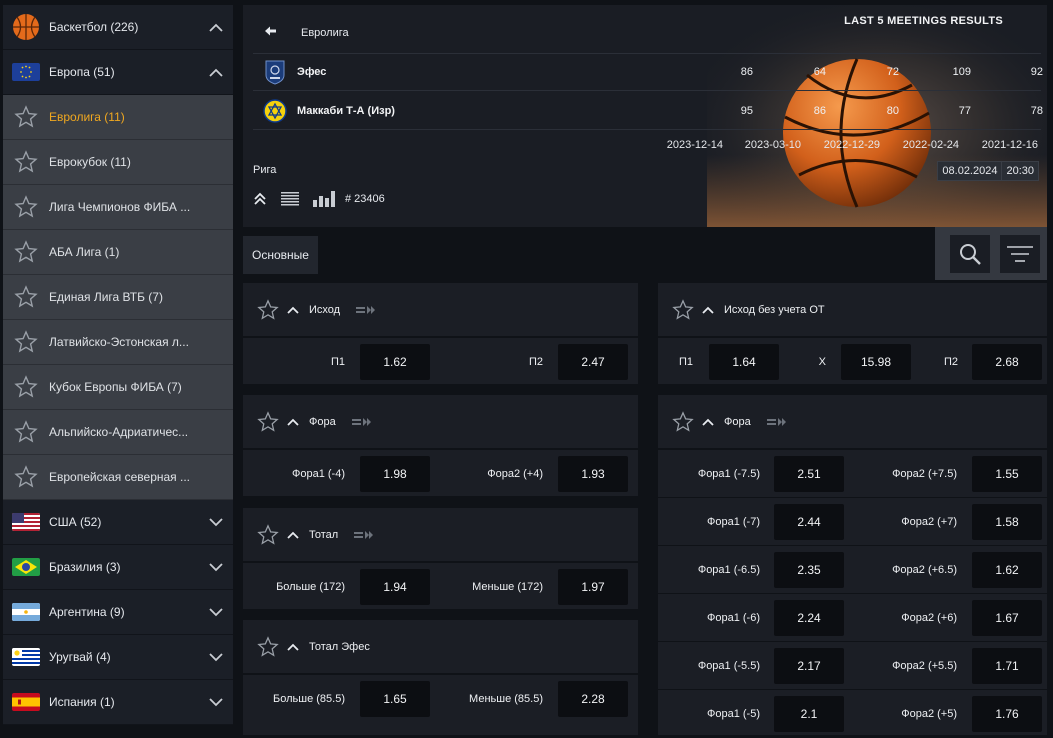 The image size is (1053, 738). Describe the element at coordinates (929, 522) in the screenshot. I see `selection-label: Фора2 (+7)` at that location.